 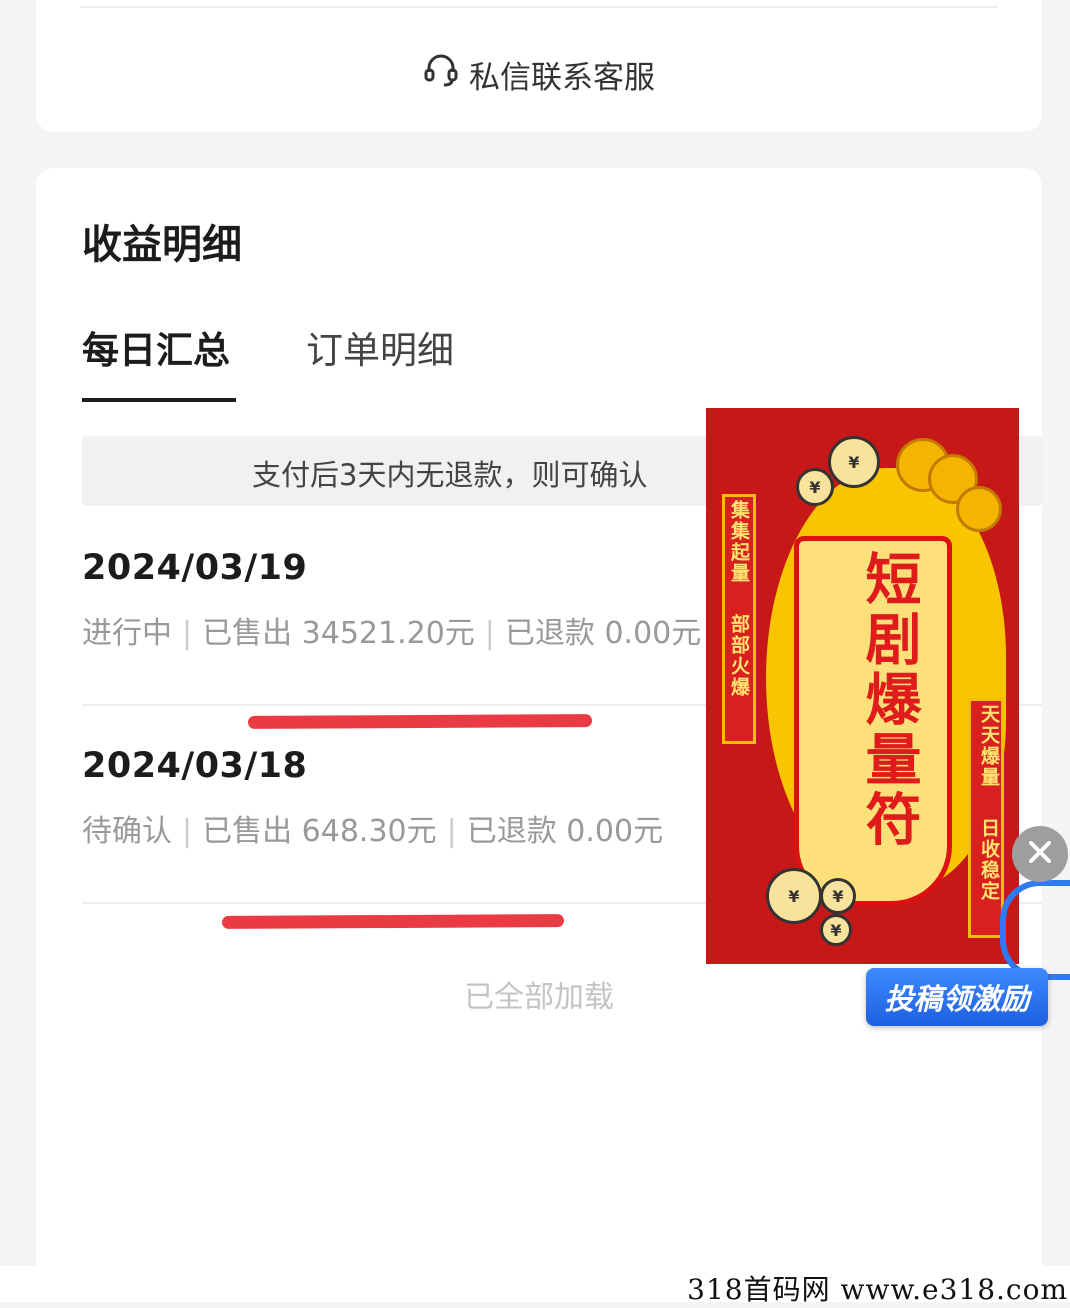 I want to click on ad-slogan: 集集起量, so click(x=739, y=542).